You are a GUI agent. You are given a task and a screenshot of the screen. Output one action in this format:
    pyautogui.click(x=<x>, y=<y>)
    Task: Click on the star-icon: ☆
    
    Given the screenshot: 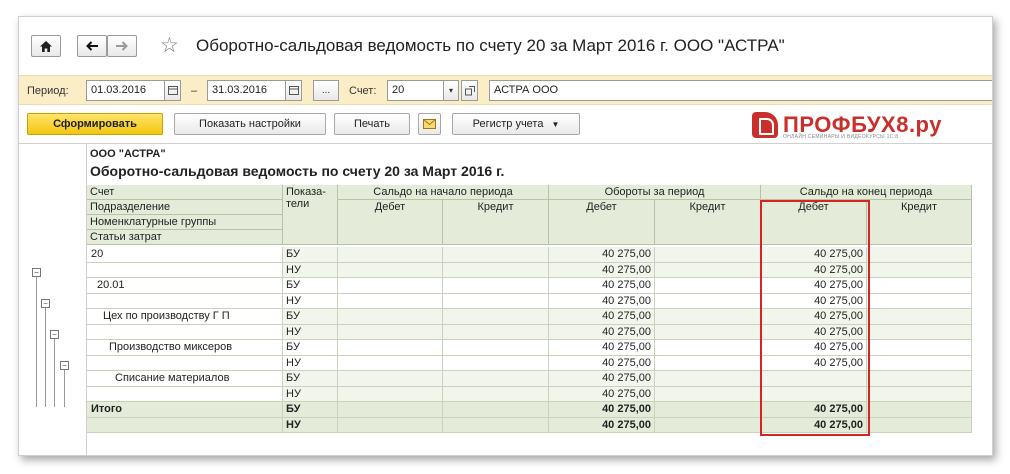 What is the action you would take?
    pyautogui.click(x=169, y=45)
    